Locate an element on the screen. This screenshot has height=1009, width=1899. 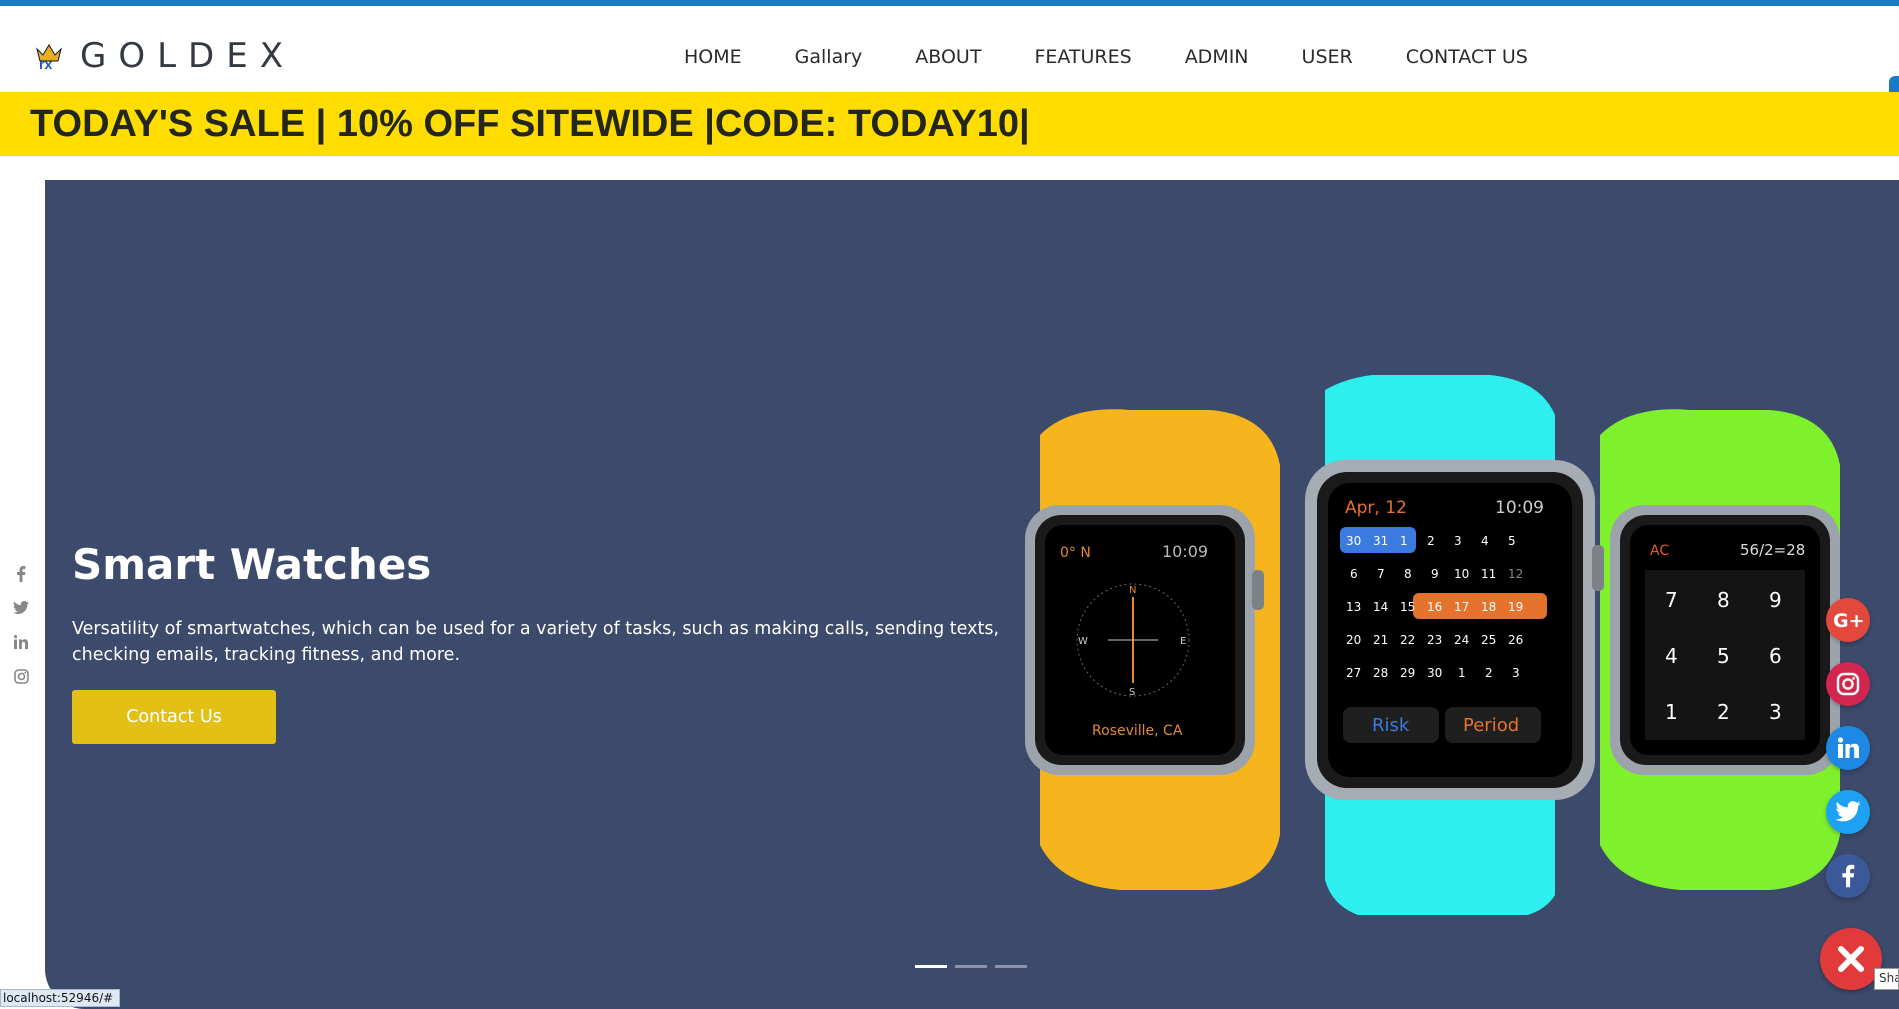
google-plus-icon: G+ is located at coordinates (1848, 620).